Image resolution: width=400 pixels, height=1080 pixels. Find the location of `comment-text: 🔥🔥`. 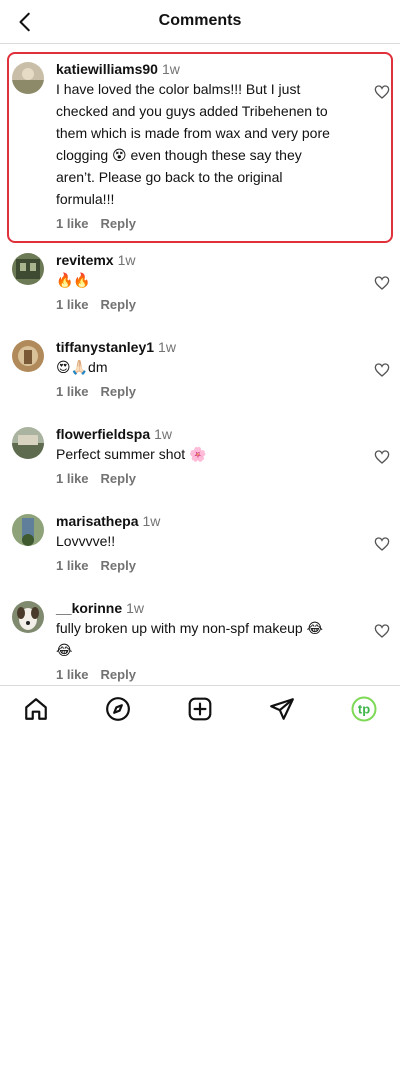

comment-text: 🔥🔥 is located at coordinates (73, 280).